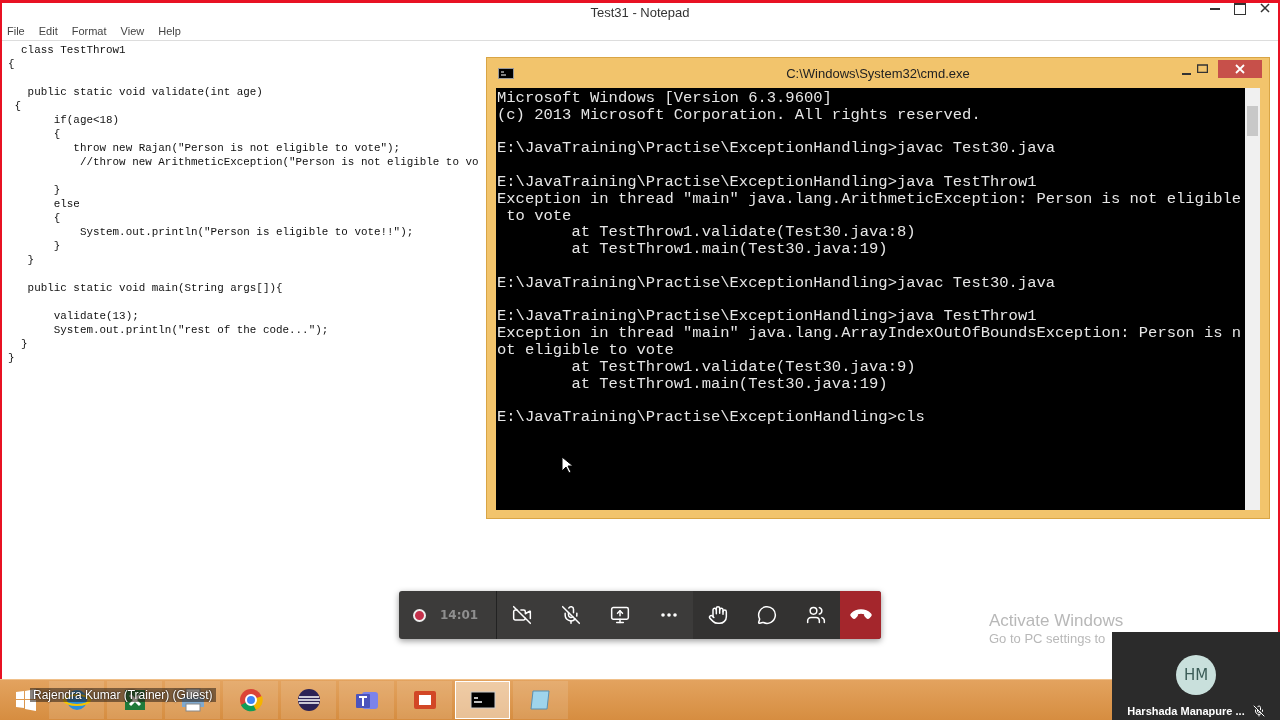 This screenshot has width=1280, height=720. I want to click on people-icon, so click(815, 615).